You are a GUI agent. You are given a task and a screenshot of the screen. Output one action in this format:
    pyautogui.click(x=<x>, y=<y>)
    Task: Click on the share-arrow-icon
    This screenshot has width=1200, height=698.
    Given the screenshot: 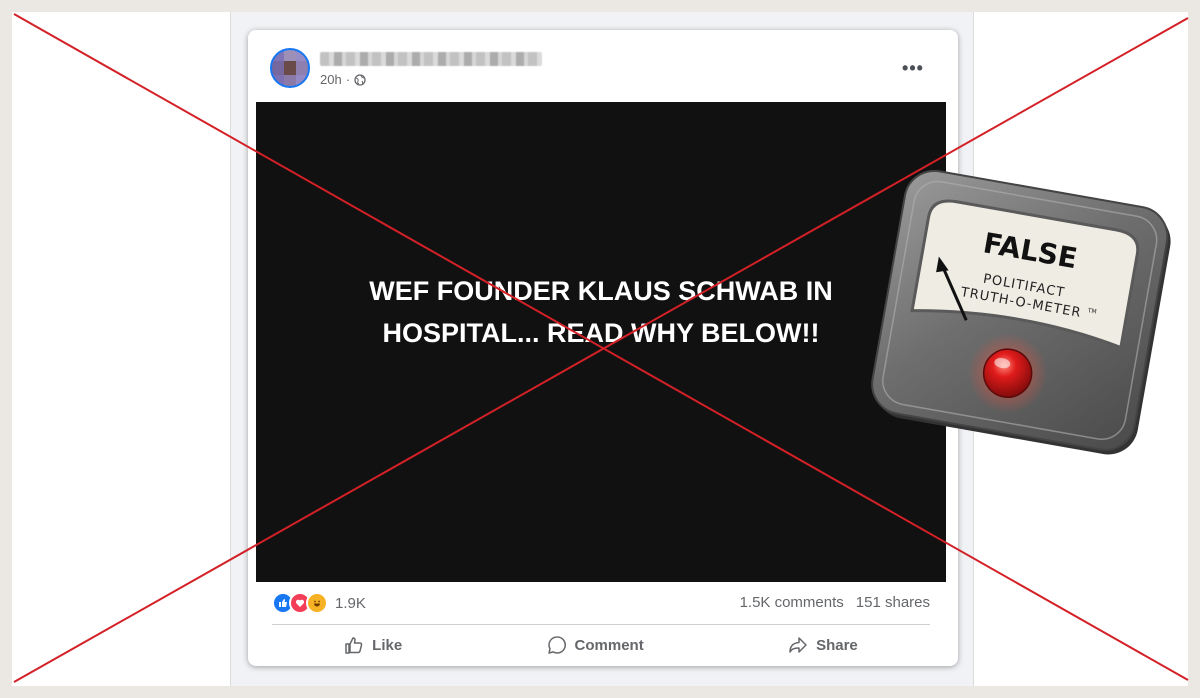 What is the action you would take?
    pyautogui.click(x=798, y=645)
    